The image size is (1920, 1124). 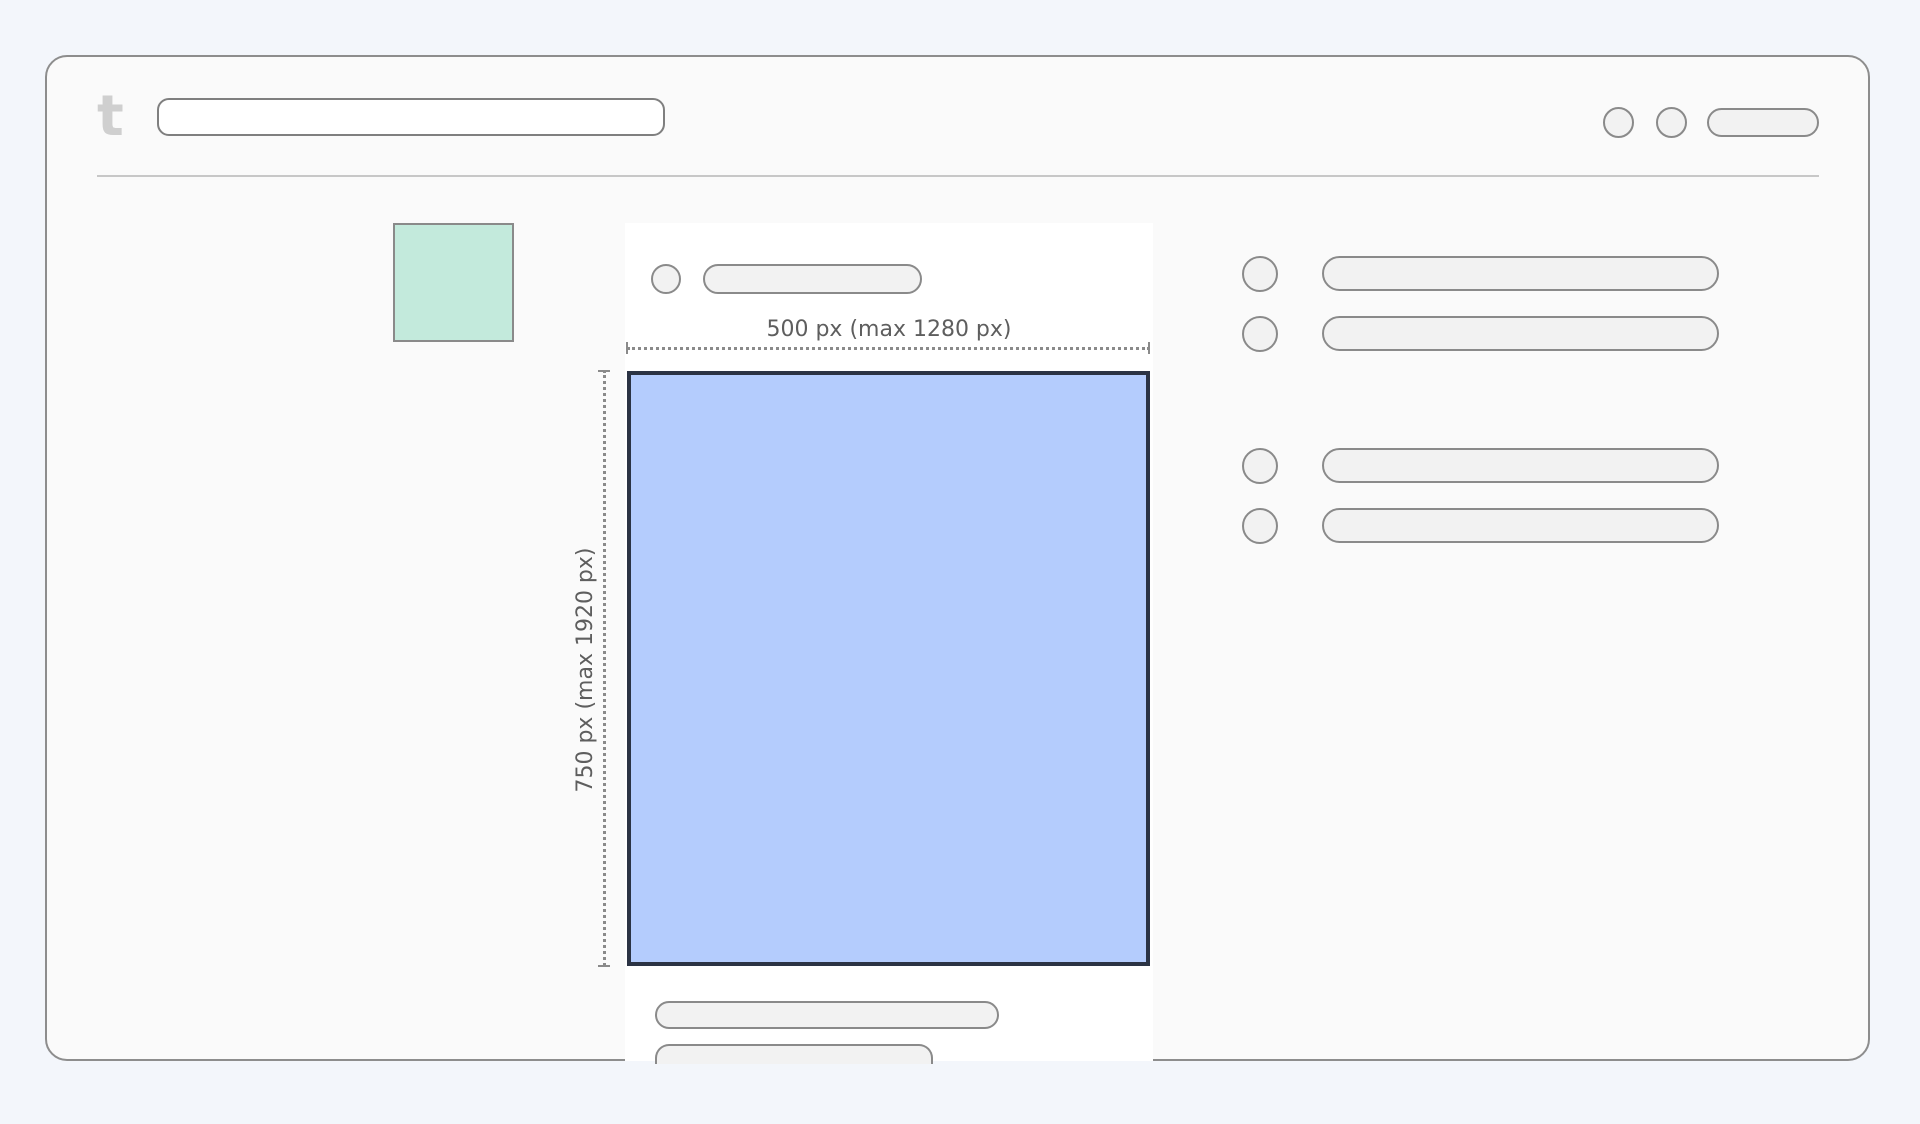 What do you see at coordinates (604, 668) in the screenshot?
I see `height-dimension-line` at bounding box center [604, 668].